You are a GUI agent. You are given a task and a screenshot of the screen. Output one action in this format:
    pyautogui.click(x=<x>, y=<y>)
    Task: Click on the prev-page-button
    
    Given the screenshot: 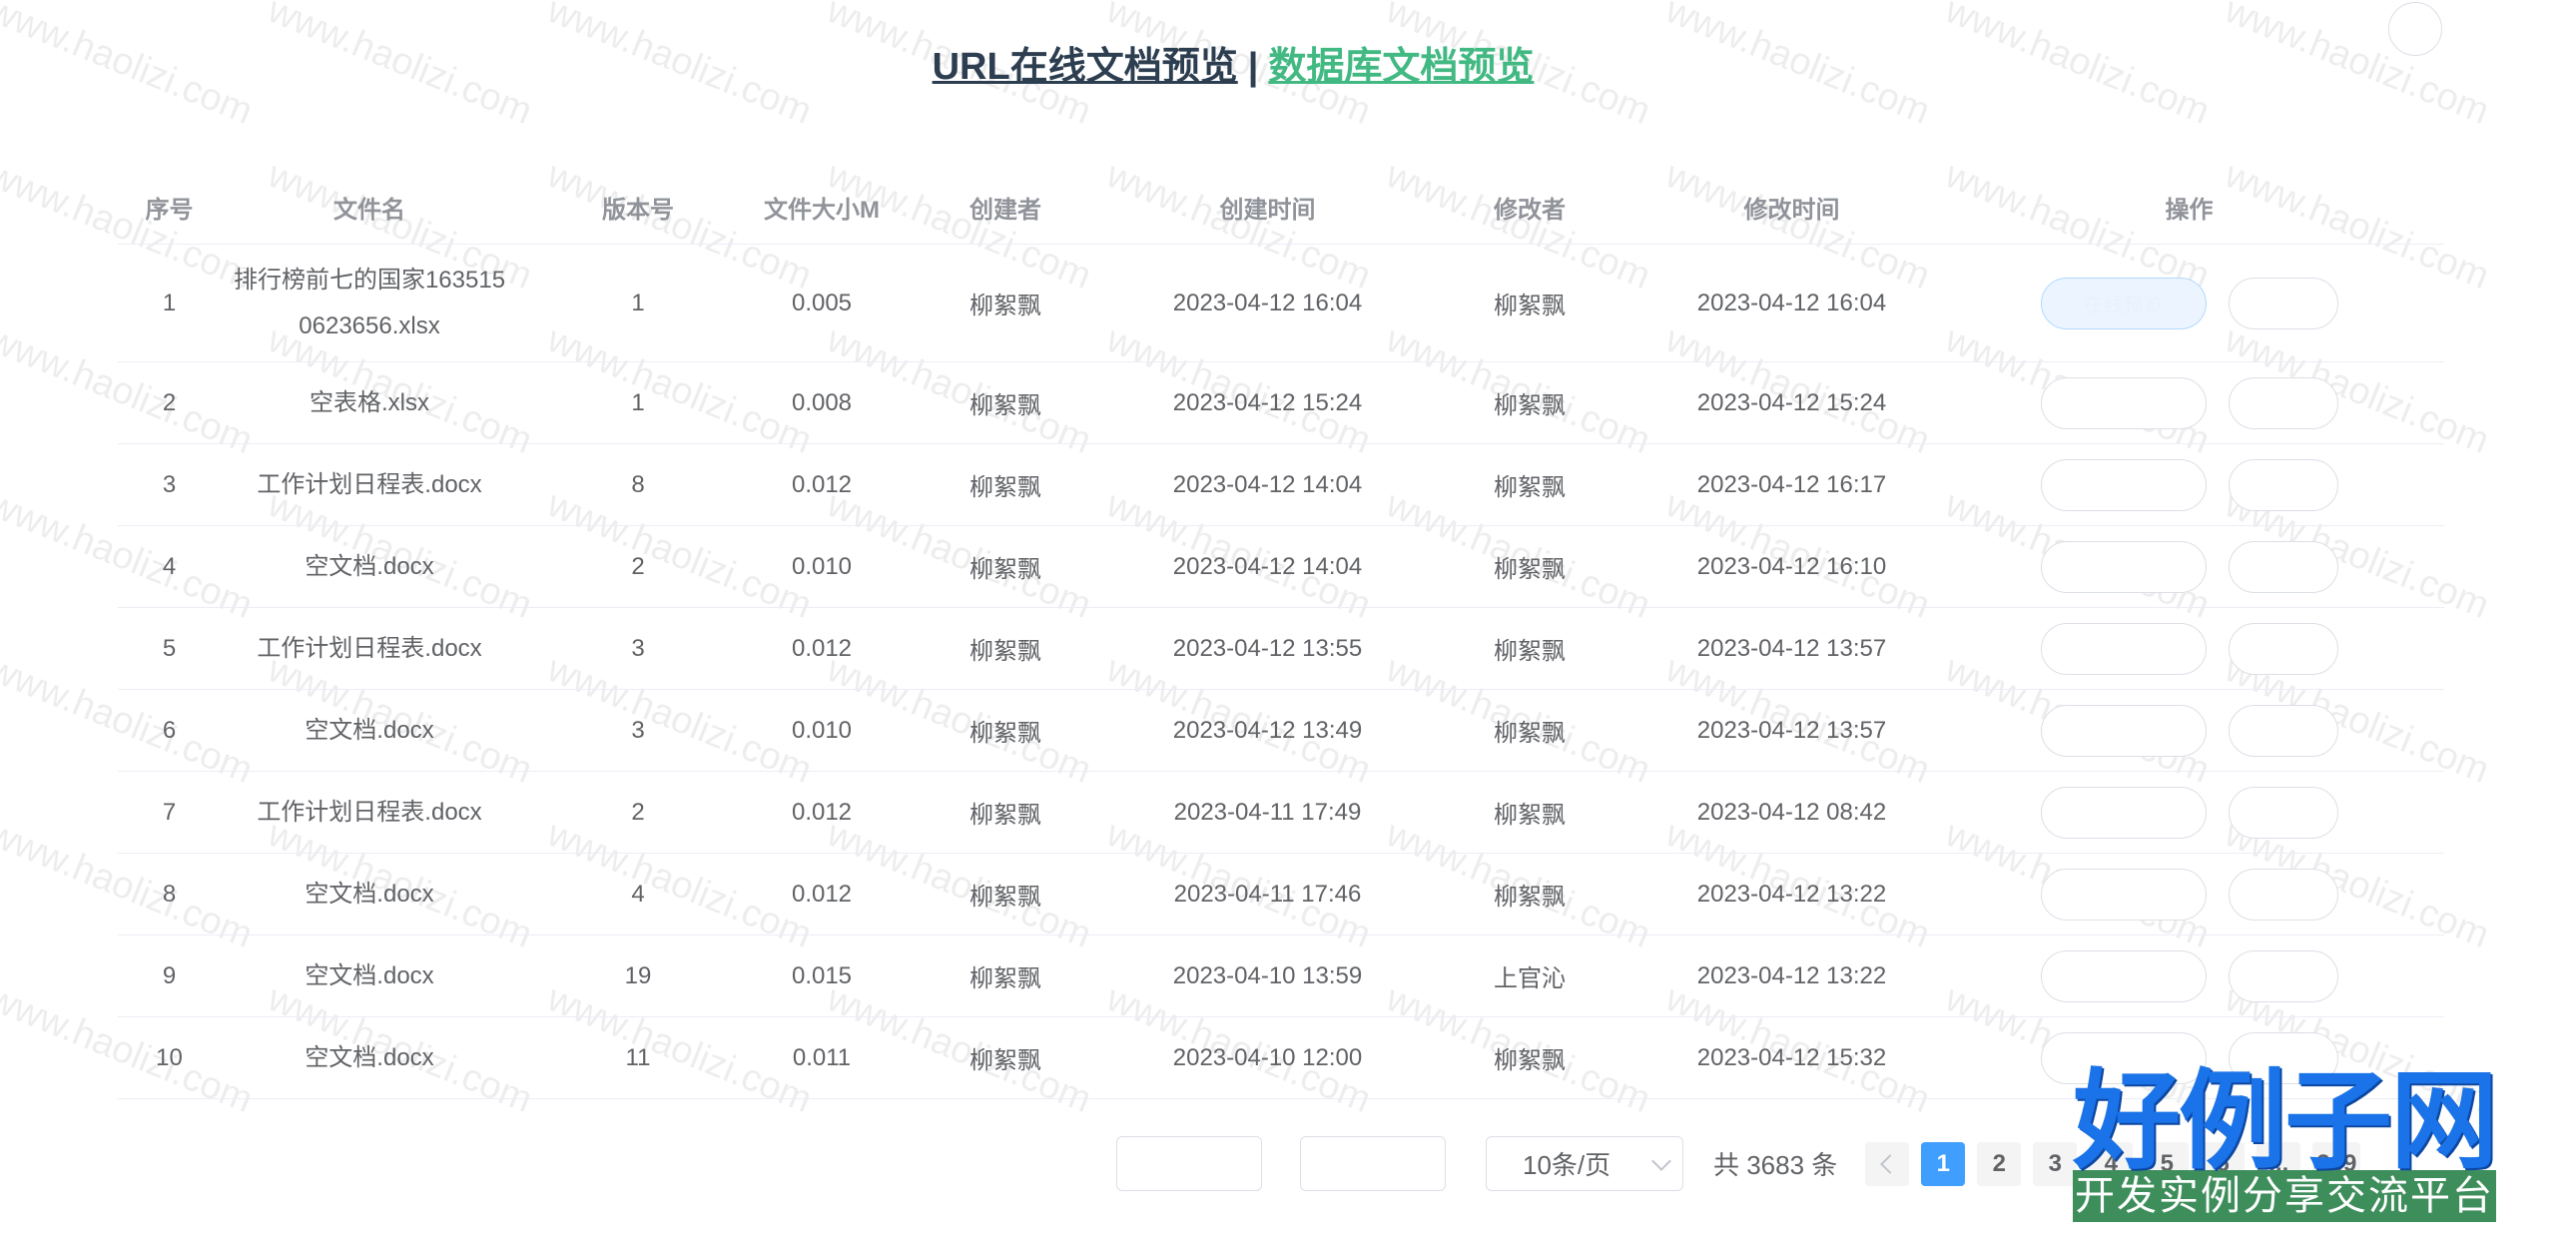 What is the action you would take?
    pyautogui.click(x=1887, y=1163)
    